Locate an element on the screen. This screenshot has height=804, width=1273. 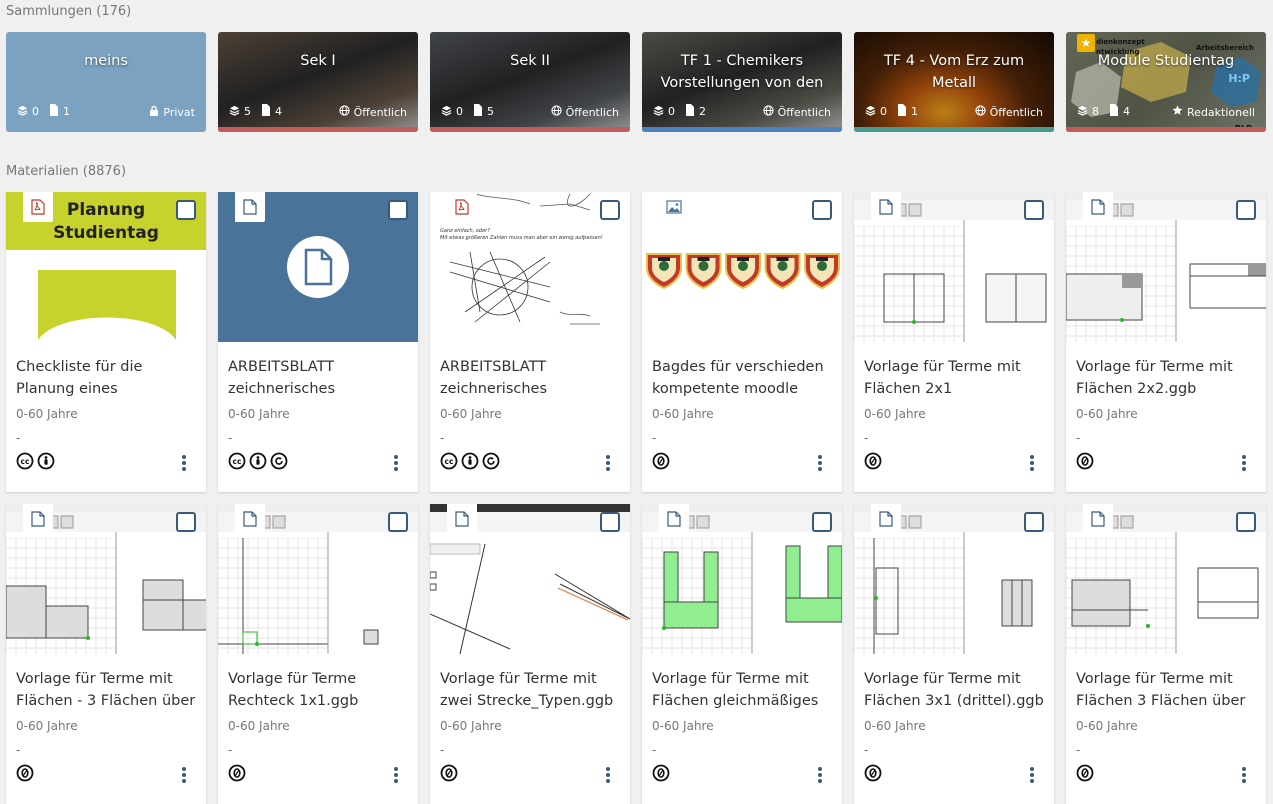
subcollection-count: 0 is located at coordinates (876, 112).